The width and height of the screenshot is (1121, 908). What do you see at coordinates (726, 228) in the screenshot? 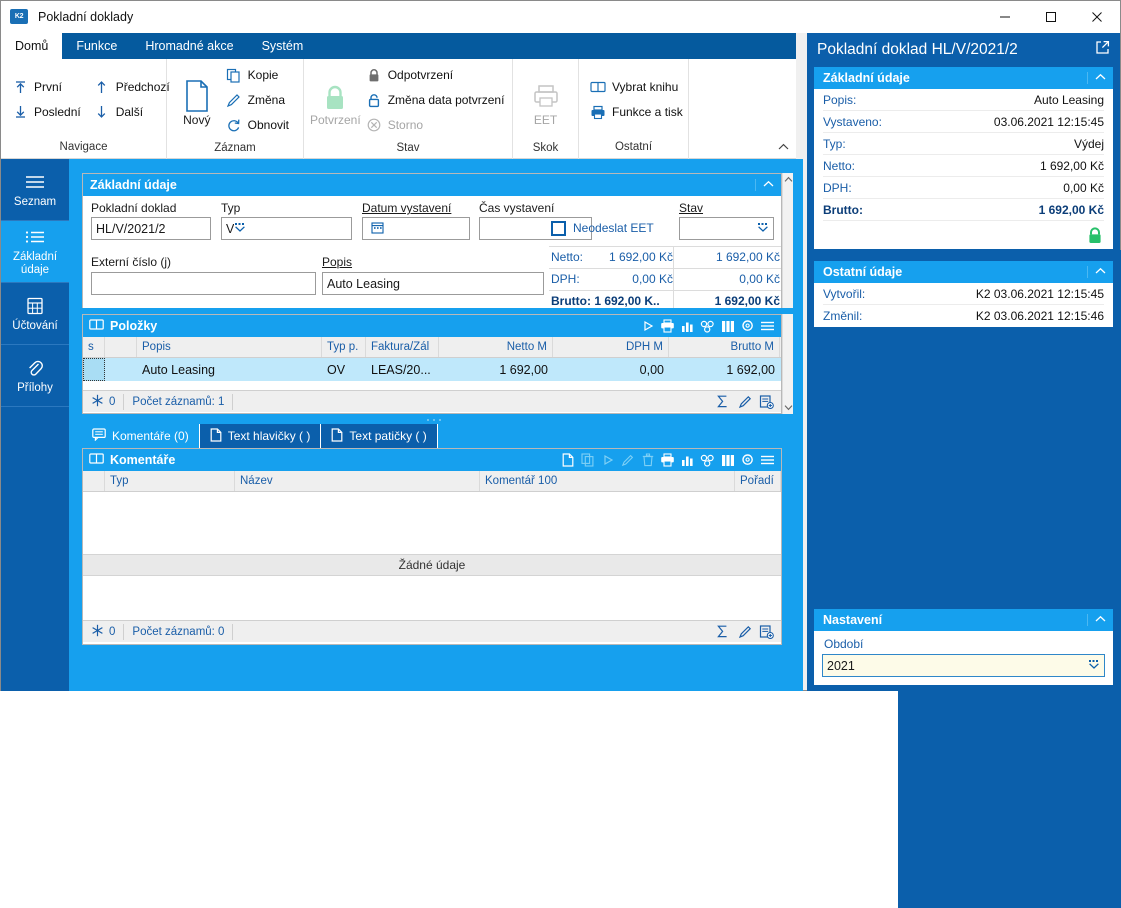
I see `stav-field` at bounding box center [726, 228].